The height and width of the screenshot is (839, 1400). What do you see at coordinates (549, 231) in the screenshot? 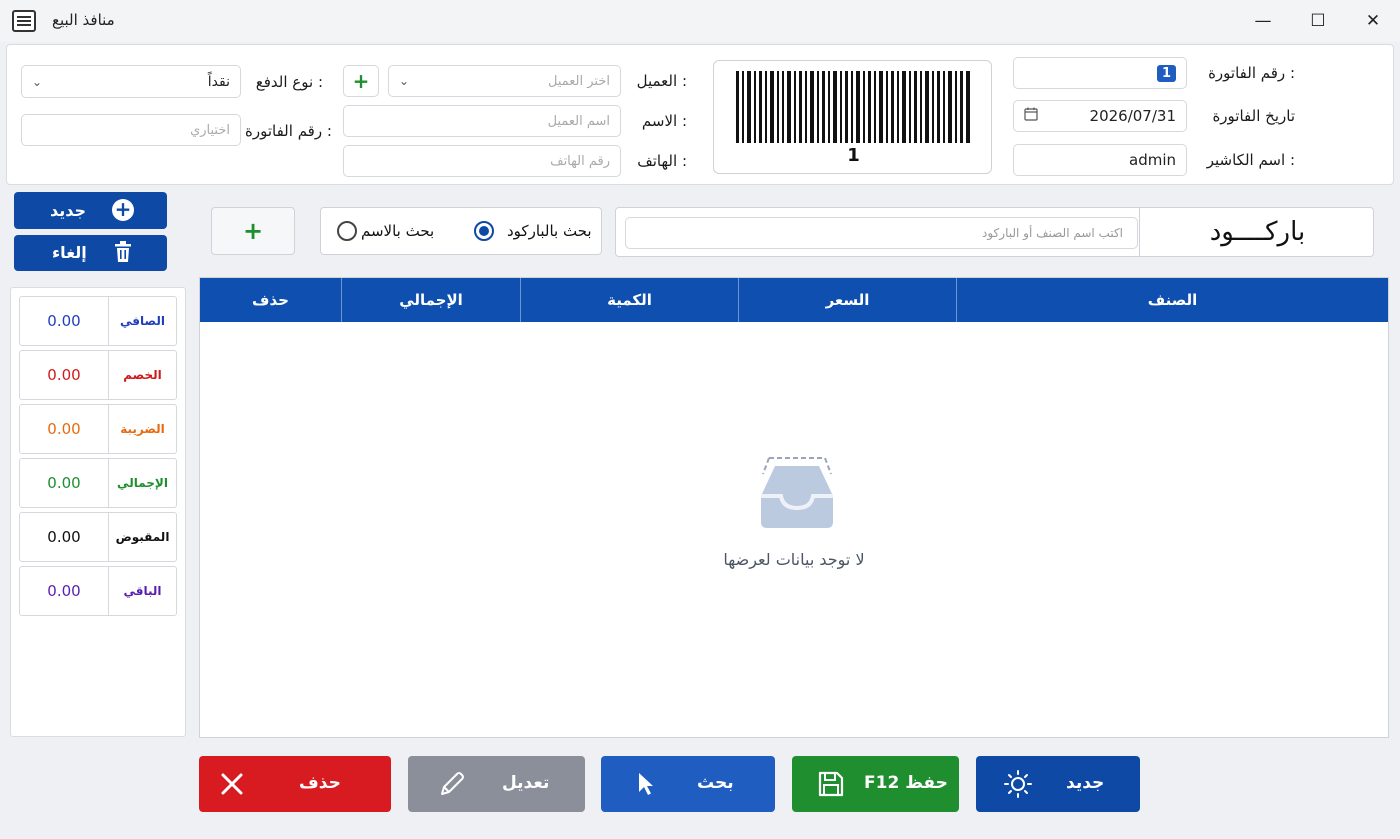
I see `search-by-barcode-label: بحث بالباركود` at bounding box center [549, 231].